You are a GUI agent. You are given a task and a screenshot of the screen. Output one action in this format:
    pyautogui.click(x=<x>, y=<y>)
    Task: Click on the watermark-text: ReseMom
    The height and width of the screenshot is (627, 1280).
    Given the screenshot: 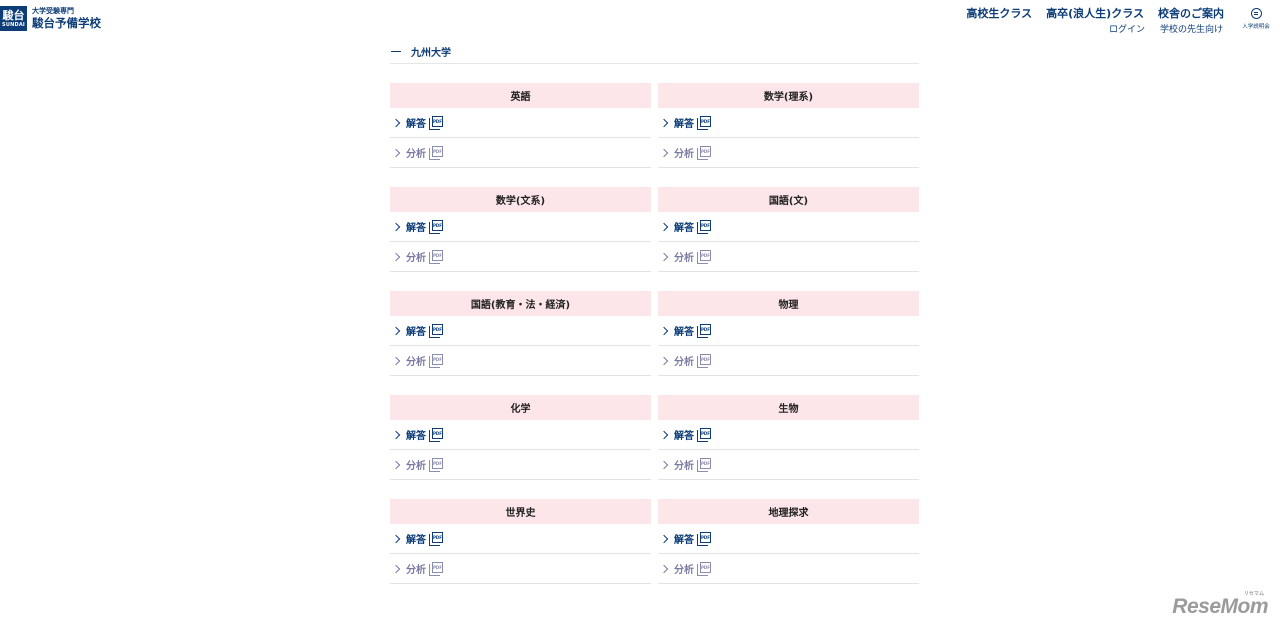 What is the action you would take?
    pyautogui.click(x=1220, y=606)
    